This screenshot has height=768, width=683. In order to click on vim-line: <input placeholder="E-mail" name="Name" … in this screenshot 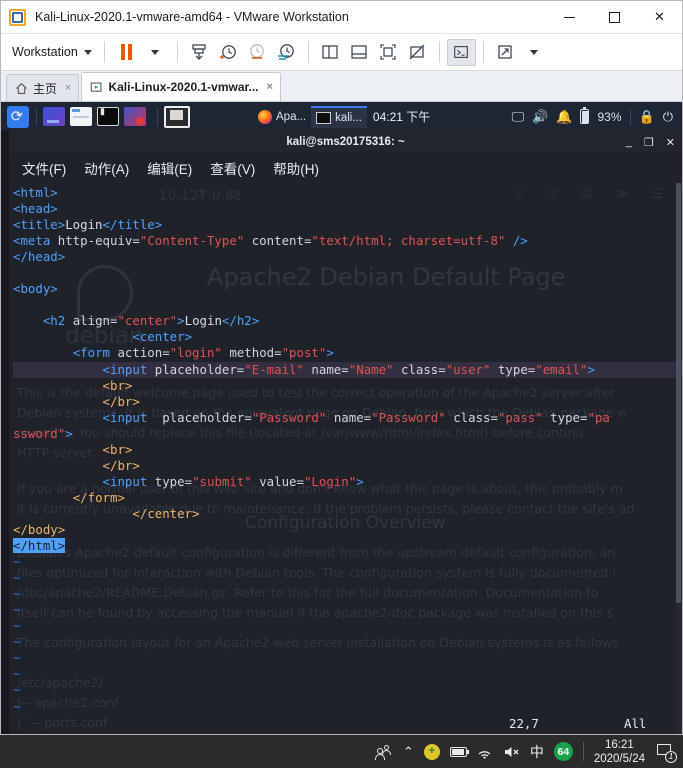, I will do `click(347, 369)`.